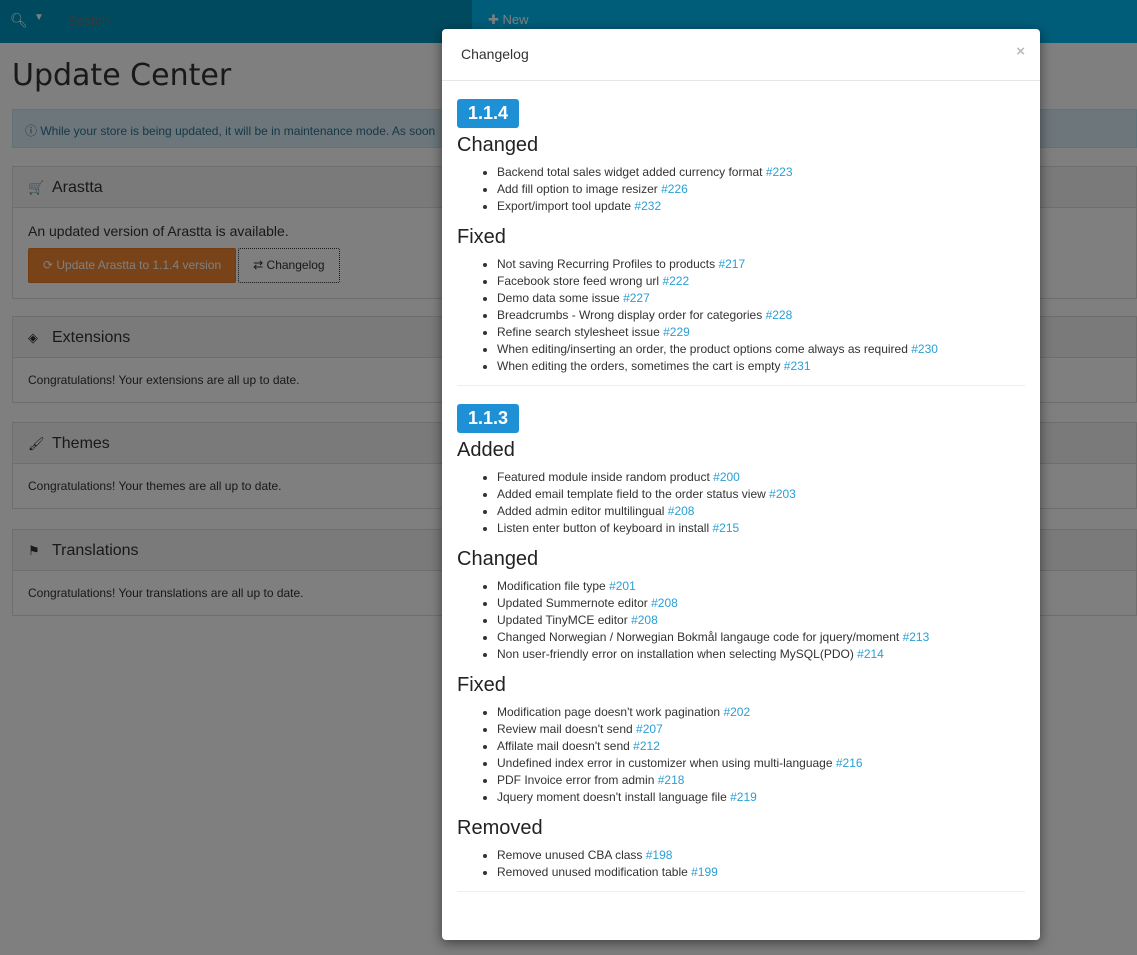  What do you see at coordinates (675, 281) in the screenshot?
I see `issue-link: #222` at bounding box center [675, 281].